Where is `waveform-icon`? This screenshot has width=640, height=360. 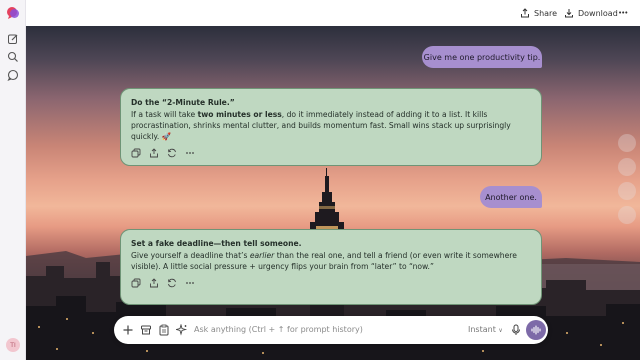
waveform-icon is located at coordinates (536, 330).